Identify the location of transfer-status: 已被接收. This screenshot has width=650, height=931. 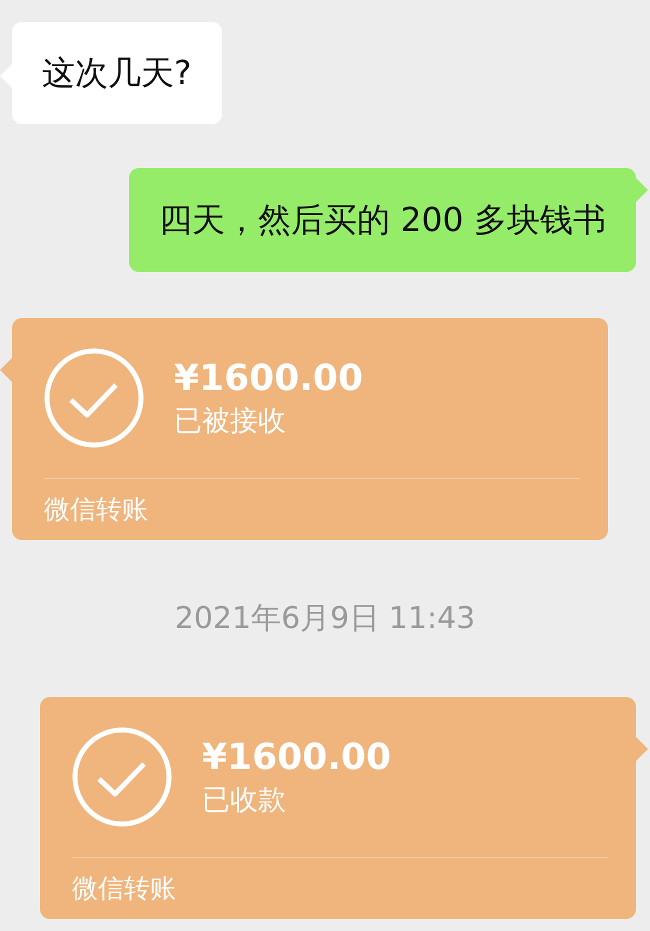
(230, 421).